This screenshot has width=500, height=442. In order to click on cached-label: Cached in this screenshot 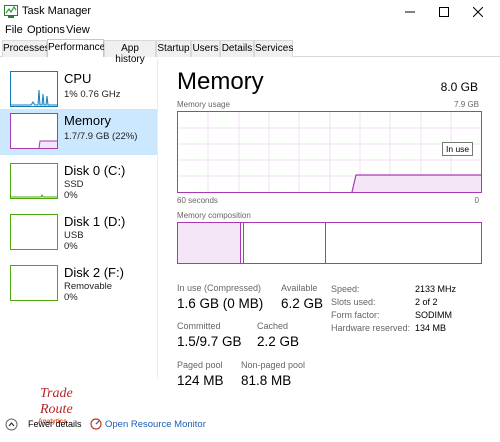, I will do `click(273, 326)`.